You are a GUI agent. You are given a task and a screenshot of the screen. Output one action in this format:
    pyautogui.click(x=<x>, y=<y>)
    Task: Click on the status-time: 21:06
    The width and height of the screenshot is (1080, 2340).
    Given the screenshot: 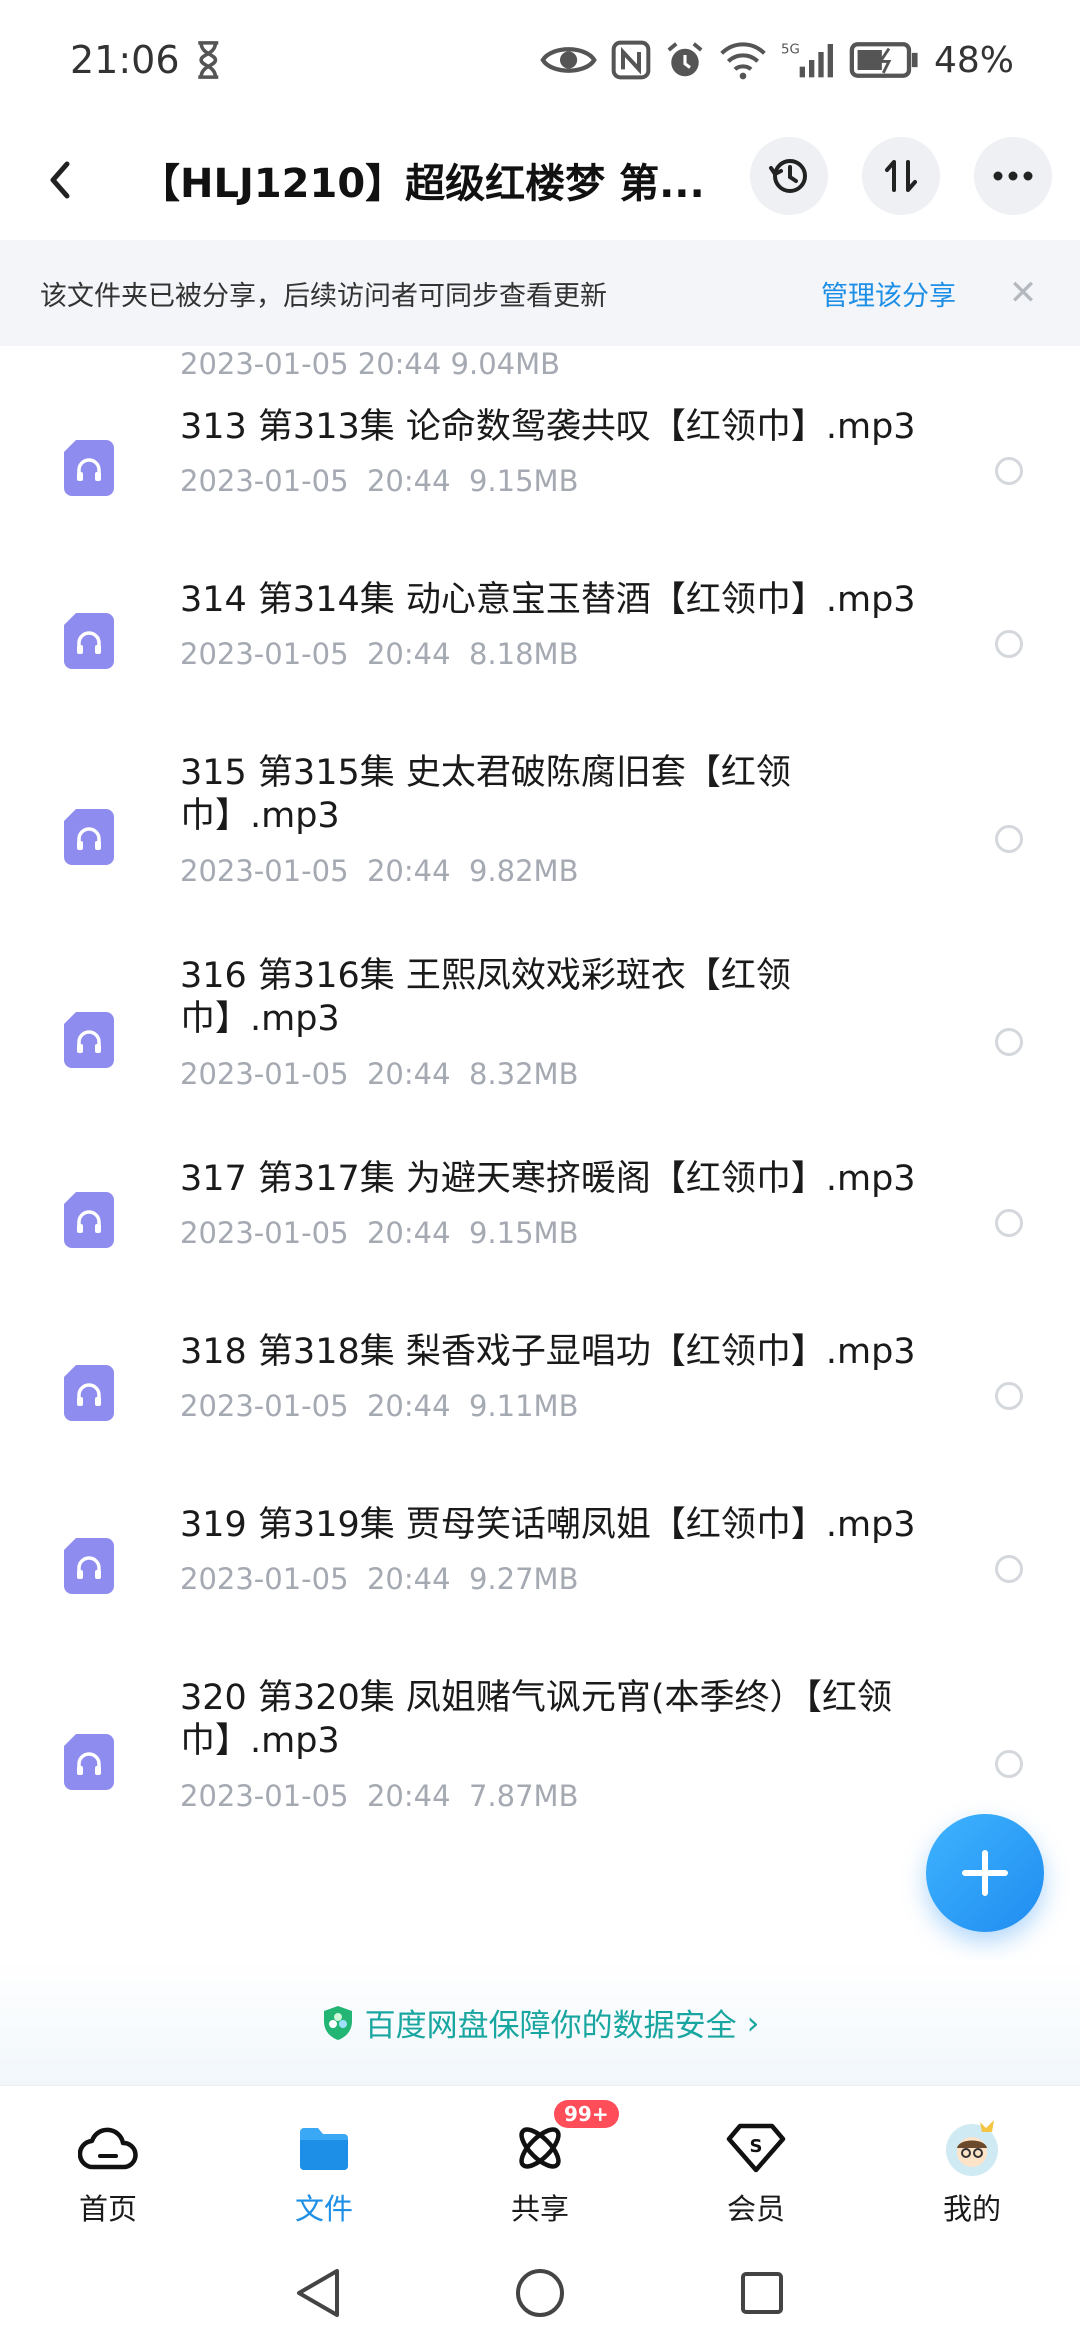 What is the action you would take?
    pyautogui.click(x=125, y=60)
    